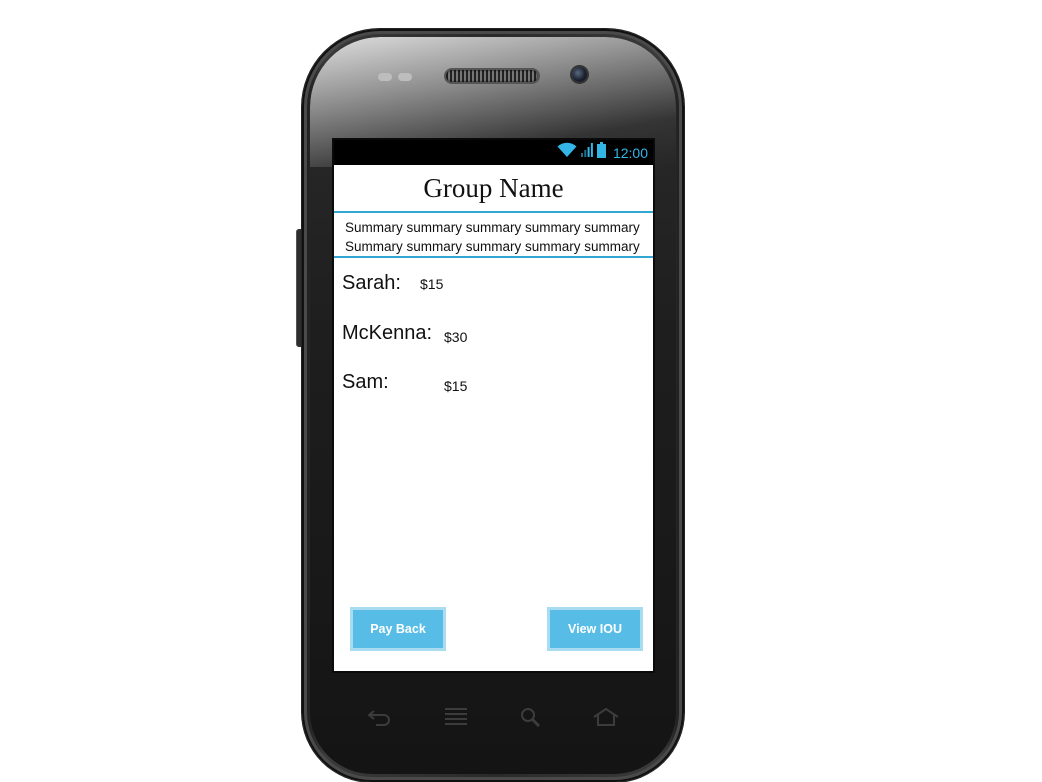  I want to click on view-iou-button: View IOU, so click(595, 629).